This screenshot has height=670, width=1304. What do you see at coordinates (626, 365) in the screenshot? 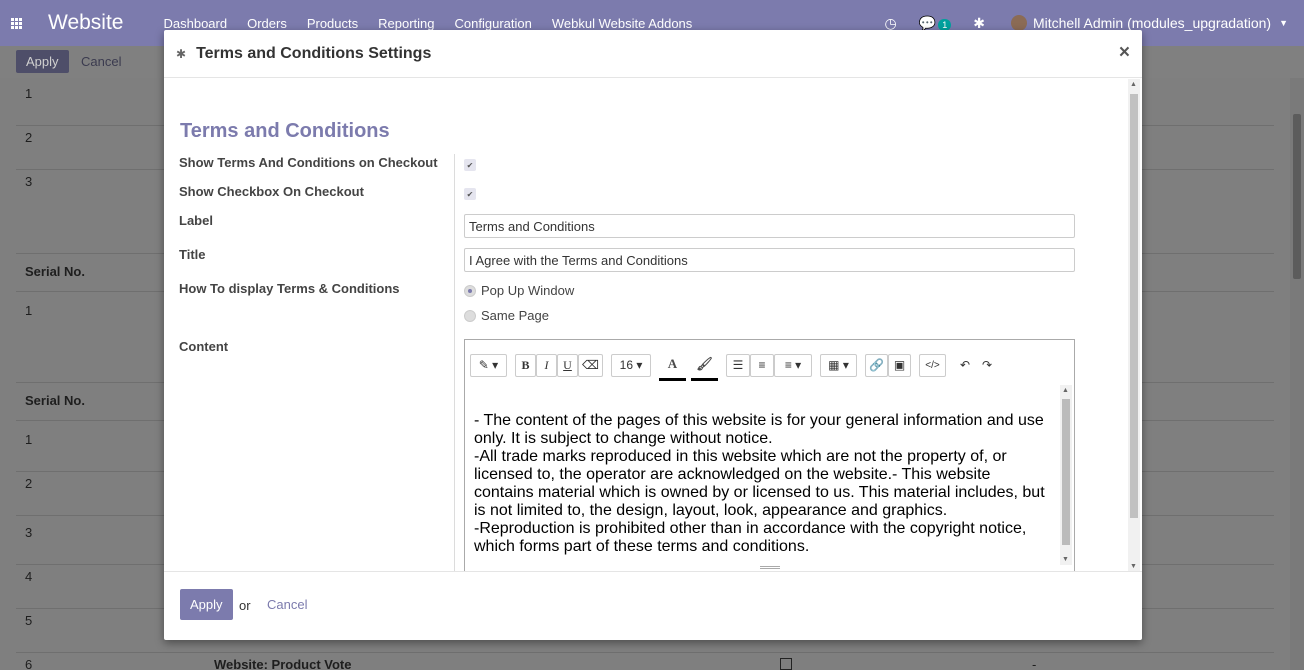
I see `font-size-value: 16` at bounding box center [626, 365].